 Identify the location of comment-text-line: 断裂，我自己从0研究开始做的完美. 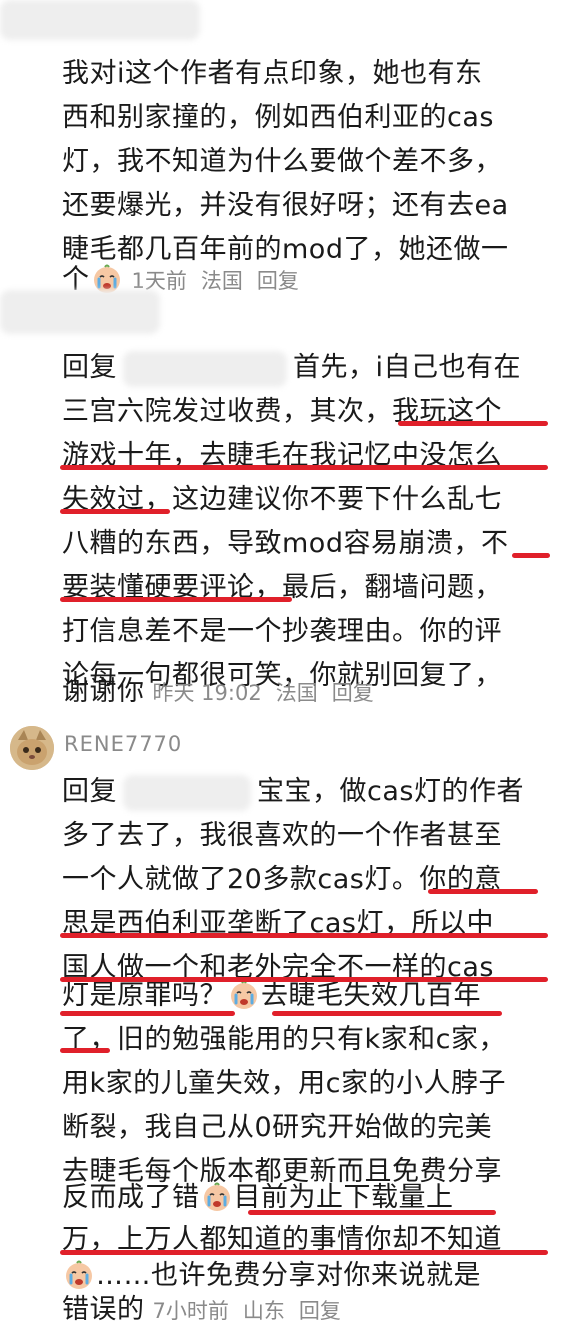
(277, 1127).